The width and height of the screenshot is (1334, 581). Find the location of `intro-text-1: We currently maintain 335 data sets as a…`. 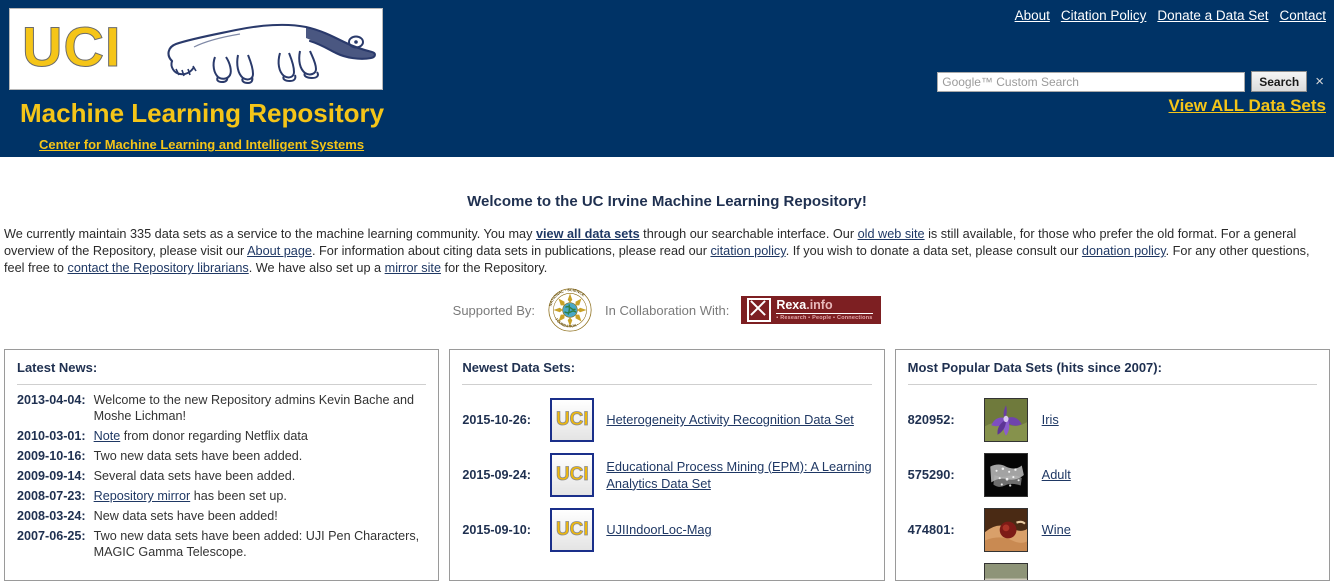

intro-text-1: We currently maintain 335 data sets as a… is located at coordinates (270, 234).